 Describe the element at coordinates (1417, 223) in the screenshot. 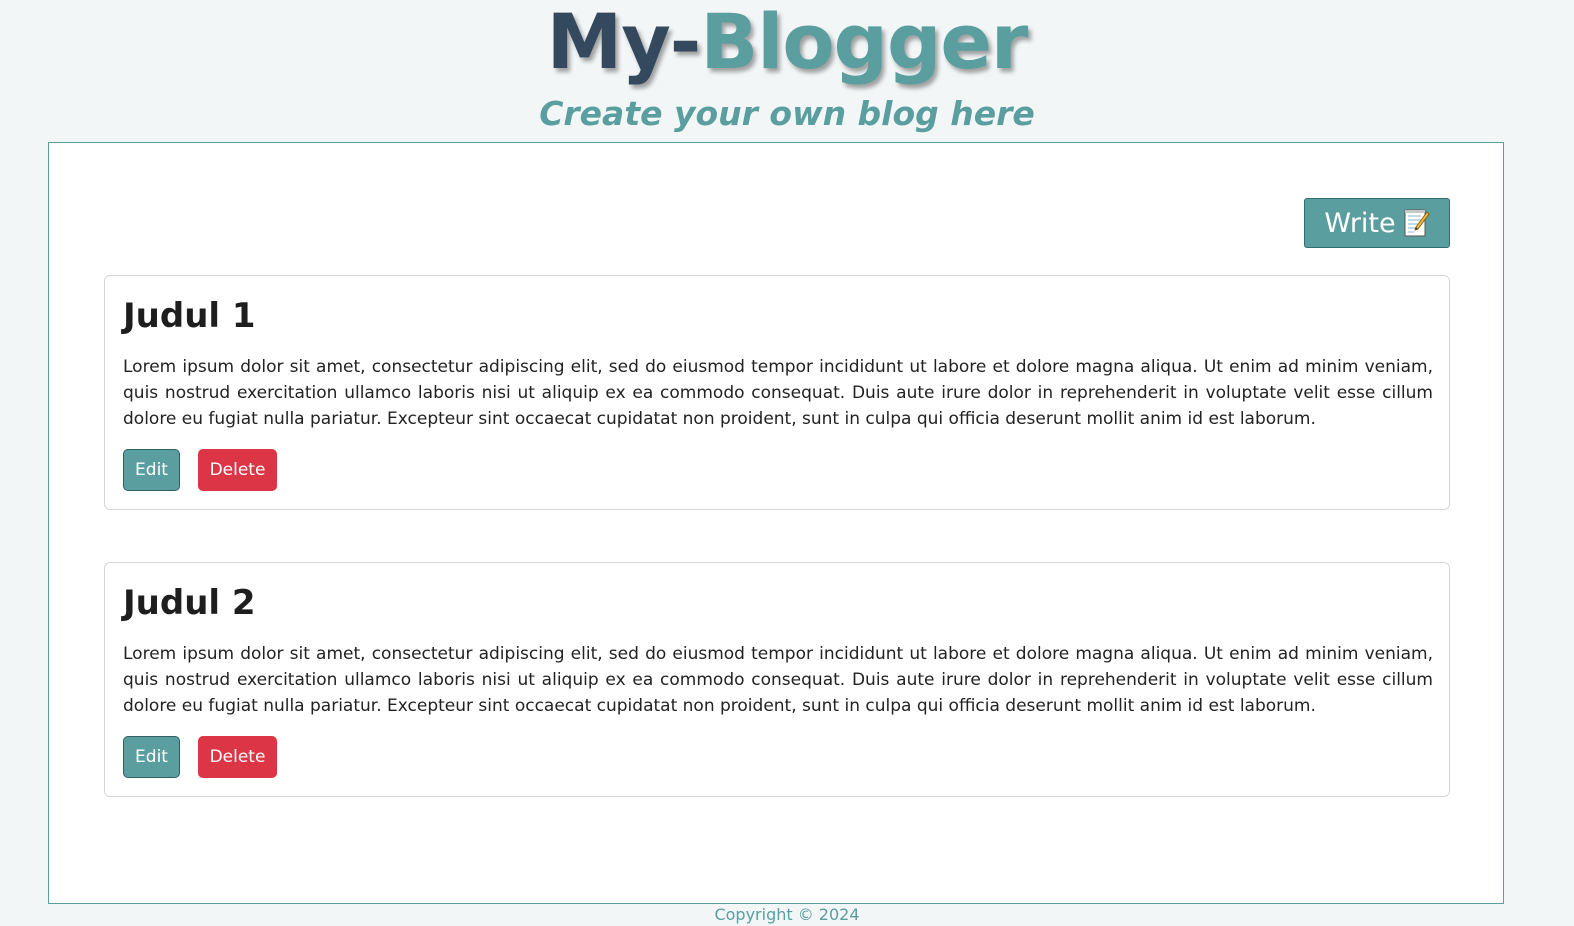

I see `memo-icon` at that location.